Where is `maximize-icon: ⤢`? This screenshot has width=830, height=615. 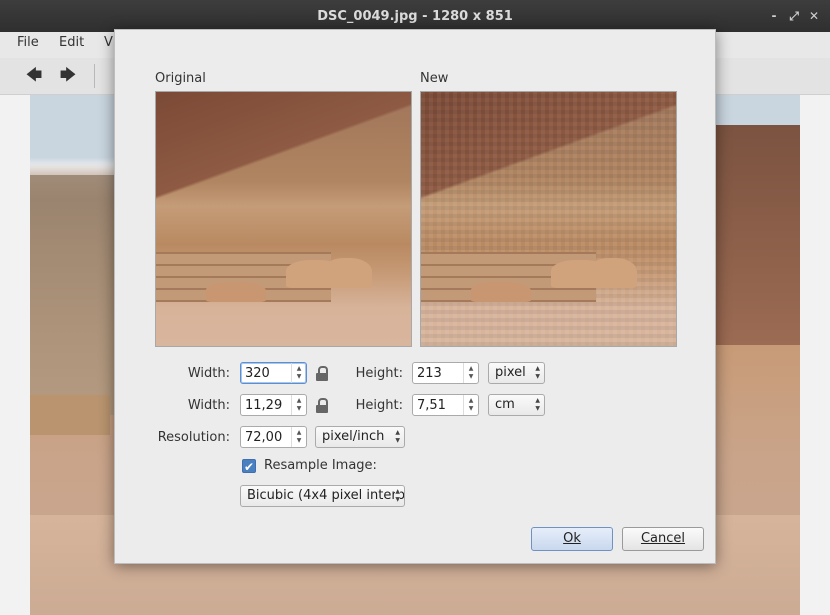 maximize-icon: ⤢ is located at coordinates (794, 16).